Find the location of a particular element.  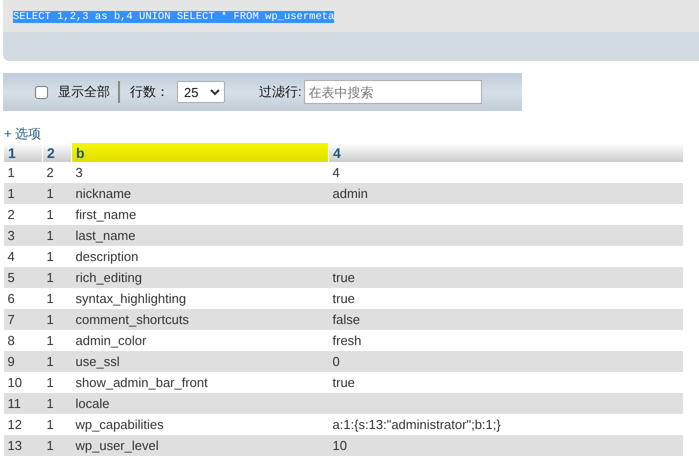

table-cell: comment_shortcuts is located at coordinates (200, 319).